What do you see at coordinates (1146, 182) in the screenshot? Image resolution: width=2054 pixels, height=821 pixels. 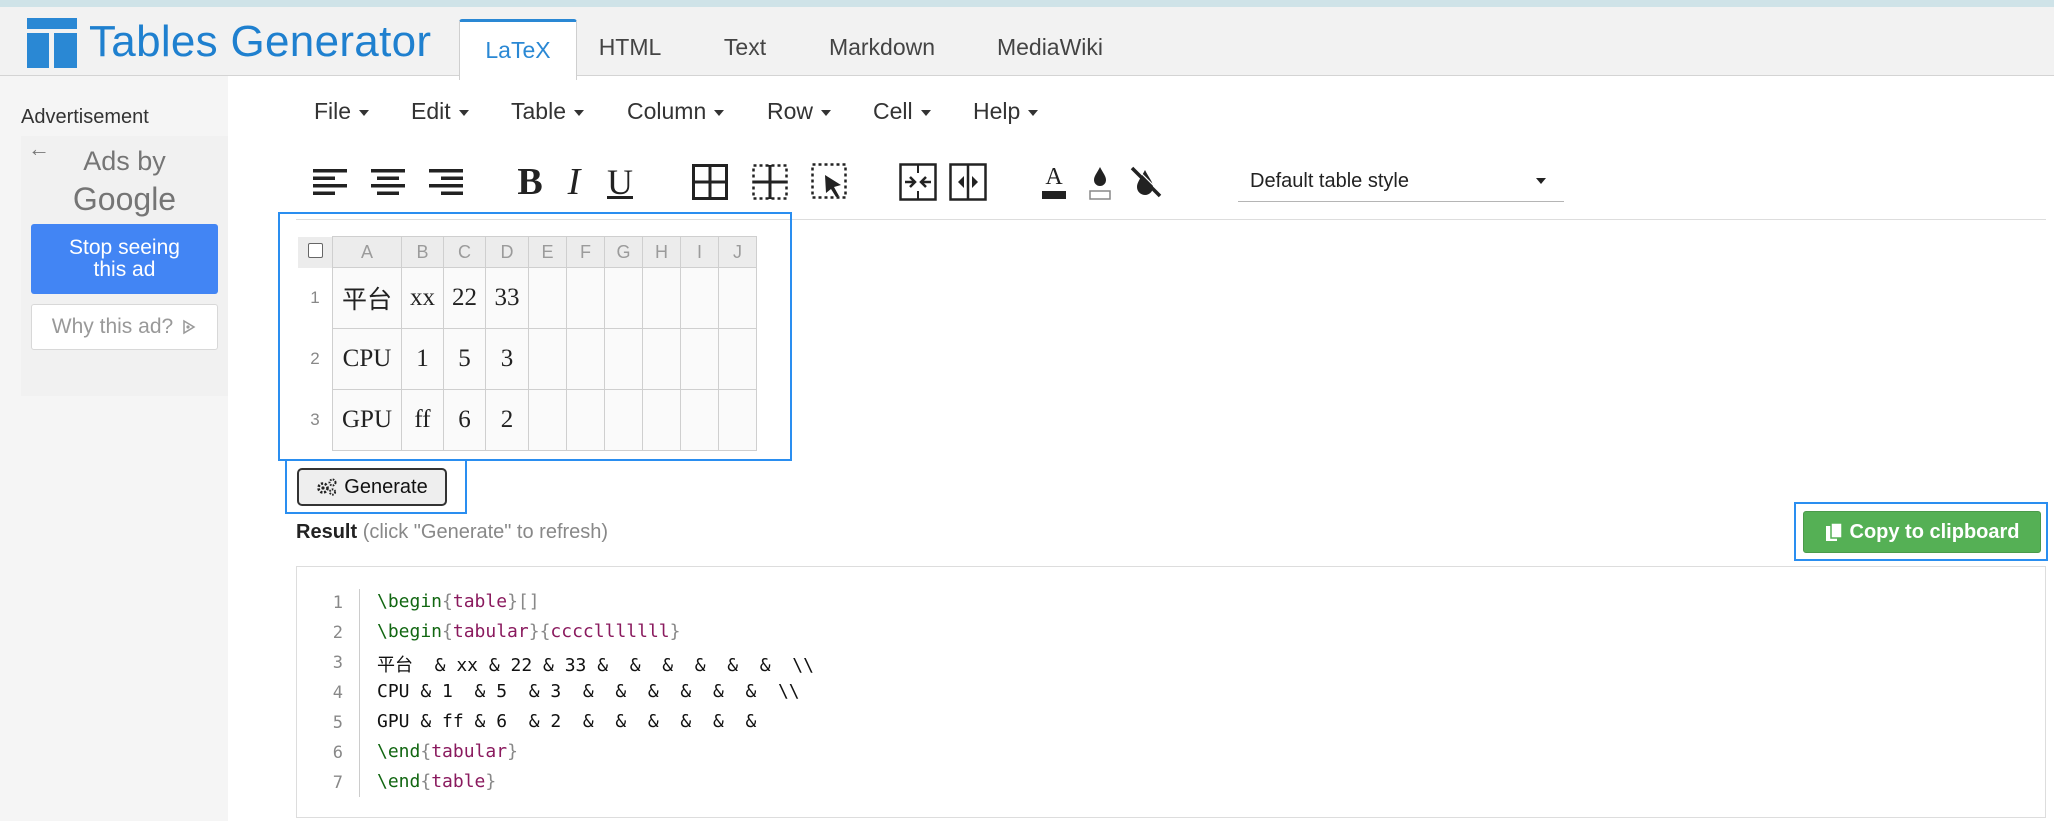 I see `clear-color-icon` at bounding box center [1146, 182].